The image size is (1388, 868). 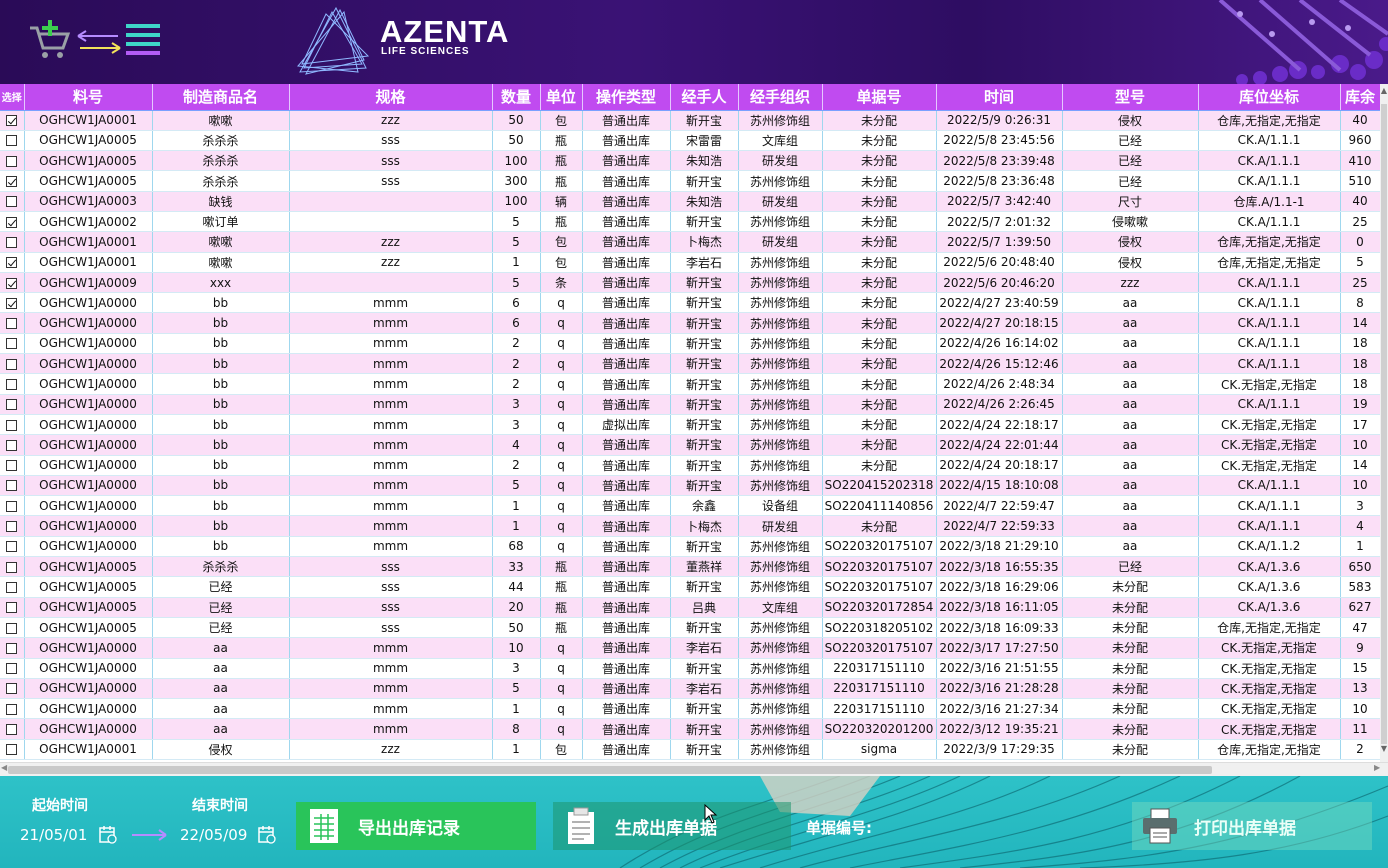 What do you see at coordinates (1252, 826) in the screenshot?
I see `print-bill-button: 打印出库单据` at bounding box center [1252, 826].